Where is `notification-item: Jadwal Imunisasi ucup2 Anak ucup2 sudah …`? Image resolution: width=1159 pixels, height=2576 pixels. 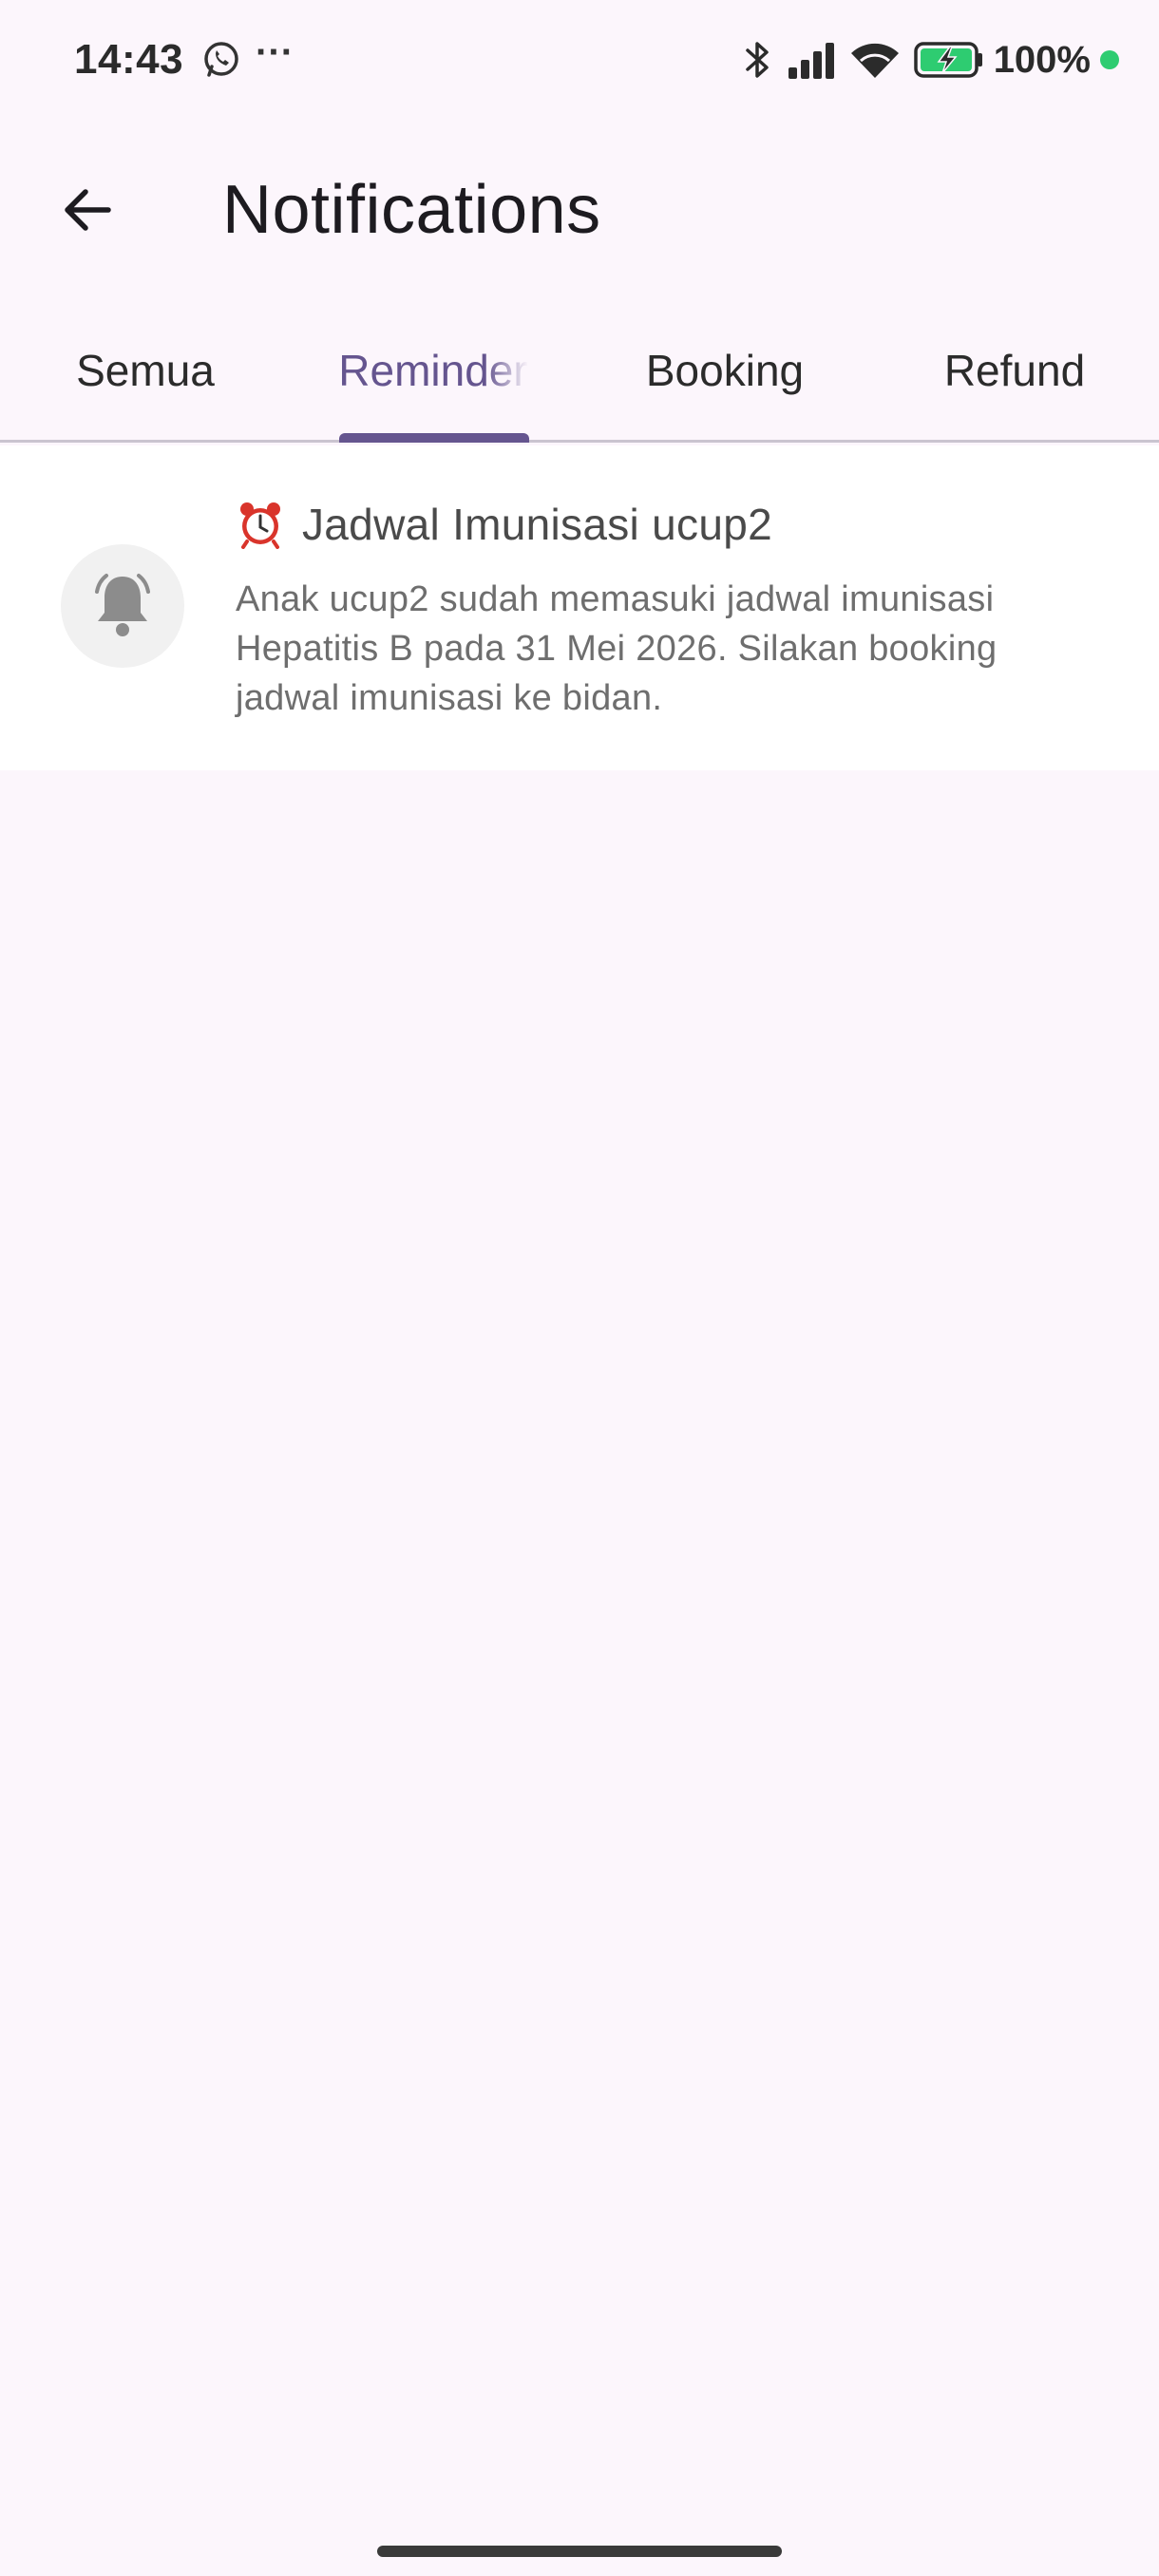
notification-item: Jadwal Imunisasi ucup2 Anak ucup2 sudah … is located at coordinates (579, 607).